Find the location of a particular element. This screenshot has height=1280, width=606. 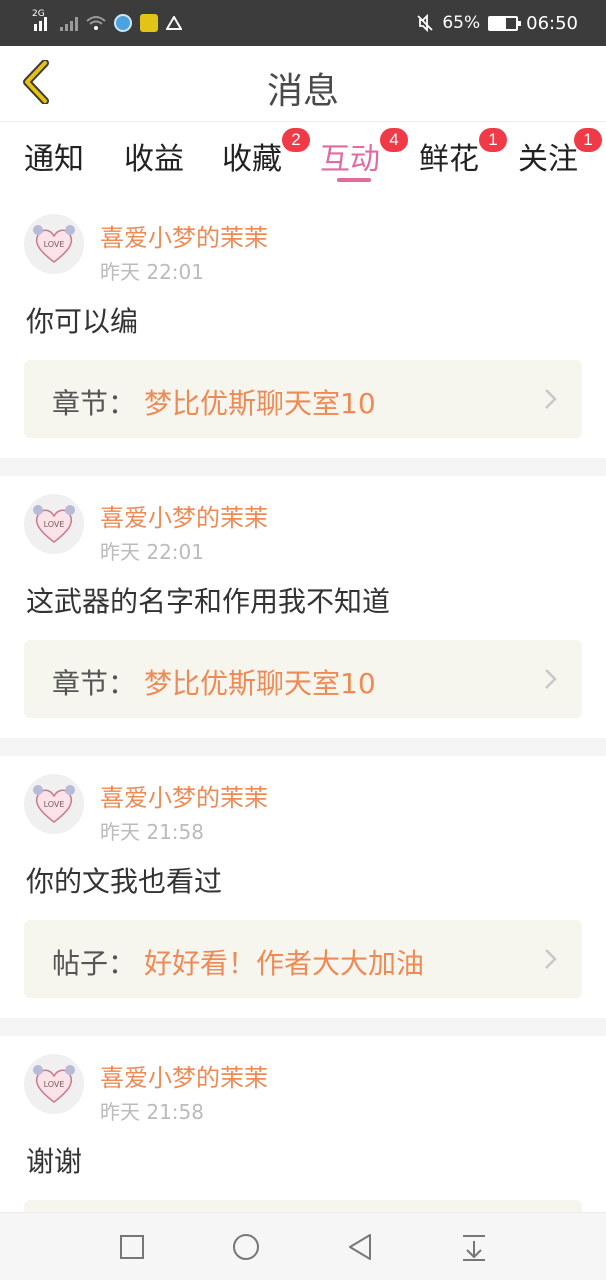

download-icon is located at coordinates (474, 1248).